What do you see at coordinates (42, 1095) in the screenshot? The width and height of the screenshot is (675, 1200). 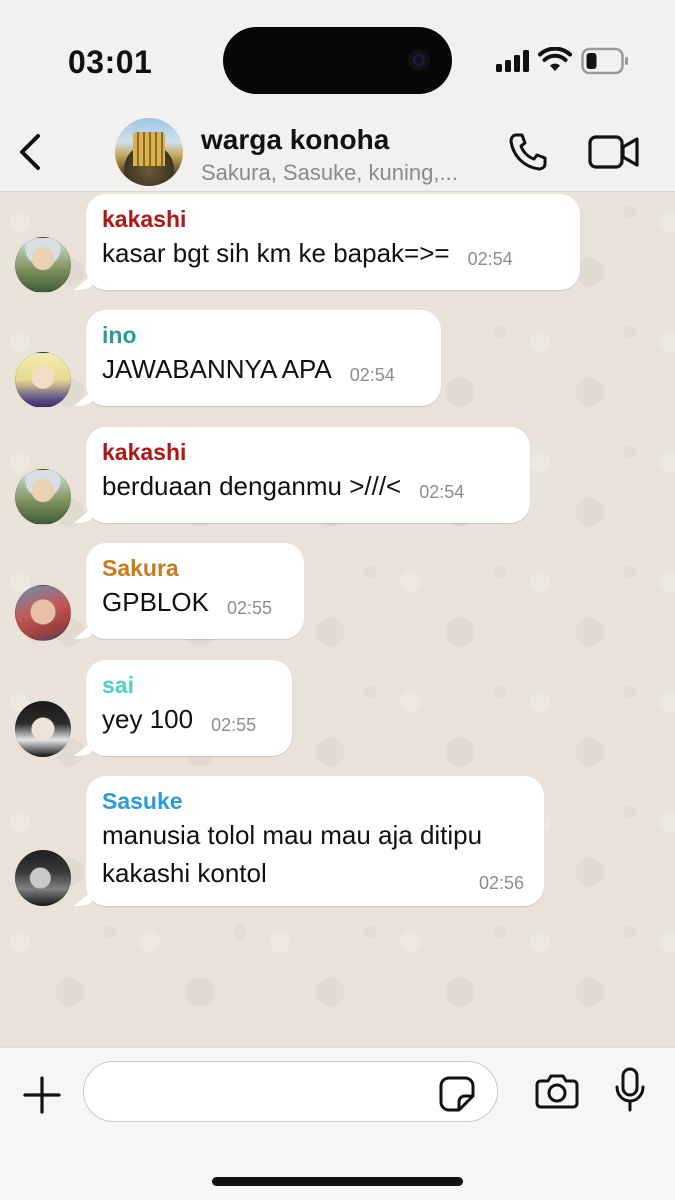 I see `plus-icon` at bounding box center [42, 1095].